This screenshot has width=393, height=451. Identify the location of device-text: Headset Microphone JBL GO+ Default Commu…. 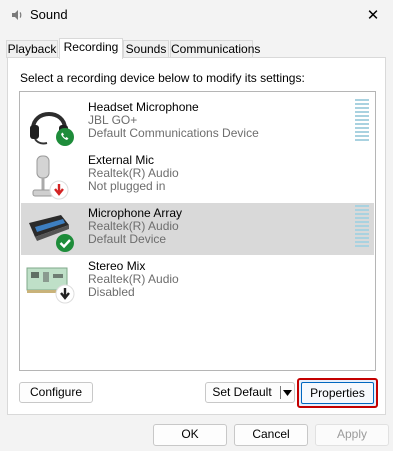
(173, 120).